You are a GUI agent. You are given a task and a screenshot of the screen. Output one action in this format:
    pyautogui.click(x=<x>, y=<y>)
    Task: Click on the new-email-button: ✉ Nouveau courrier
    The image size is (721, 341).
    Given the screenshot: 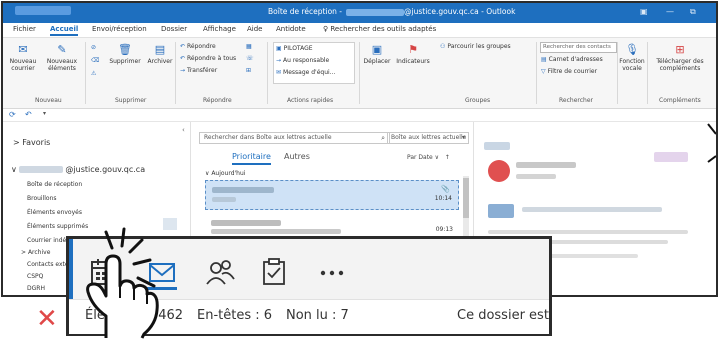 What is the action you would take?
    pyautogui.click(x=23, y=58)
    